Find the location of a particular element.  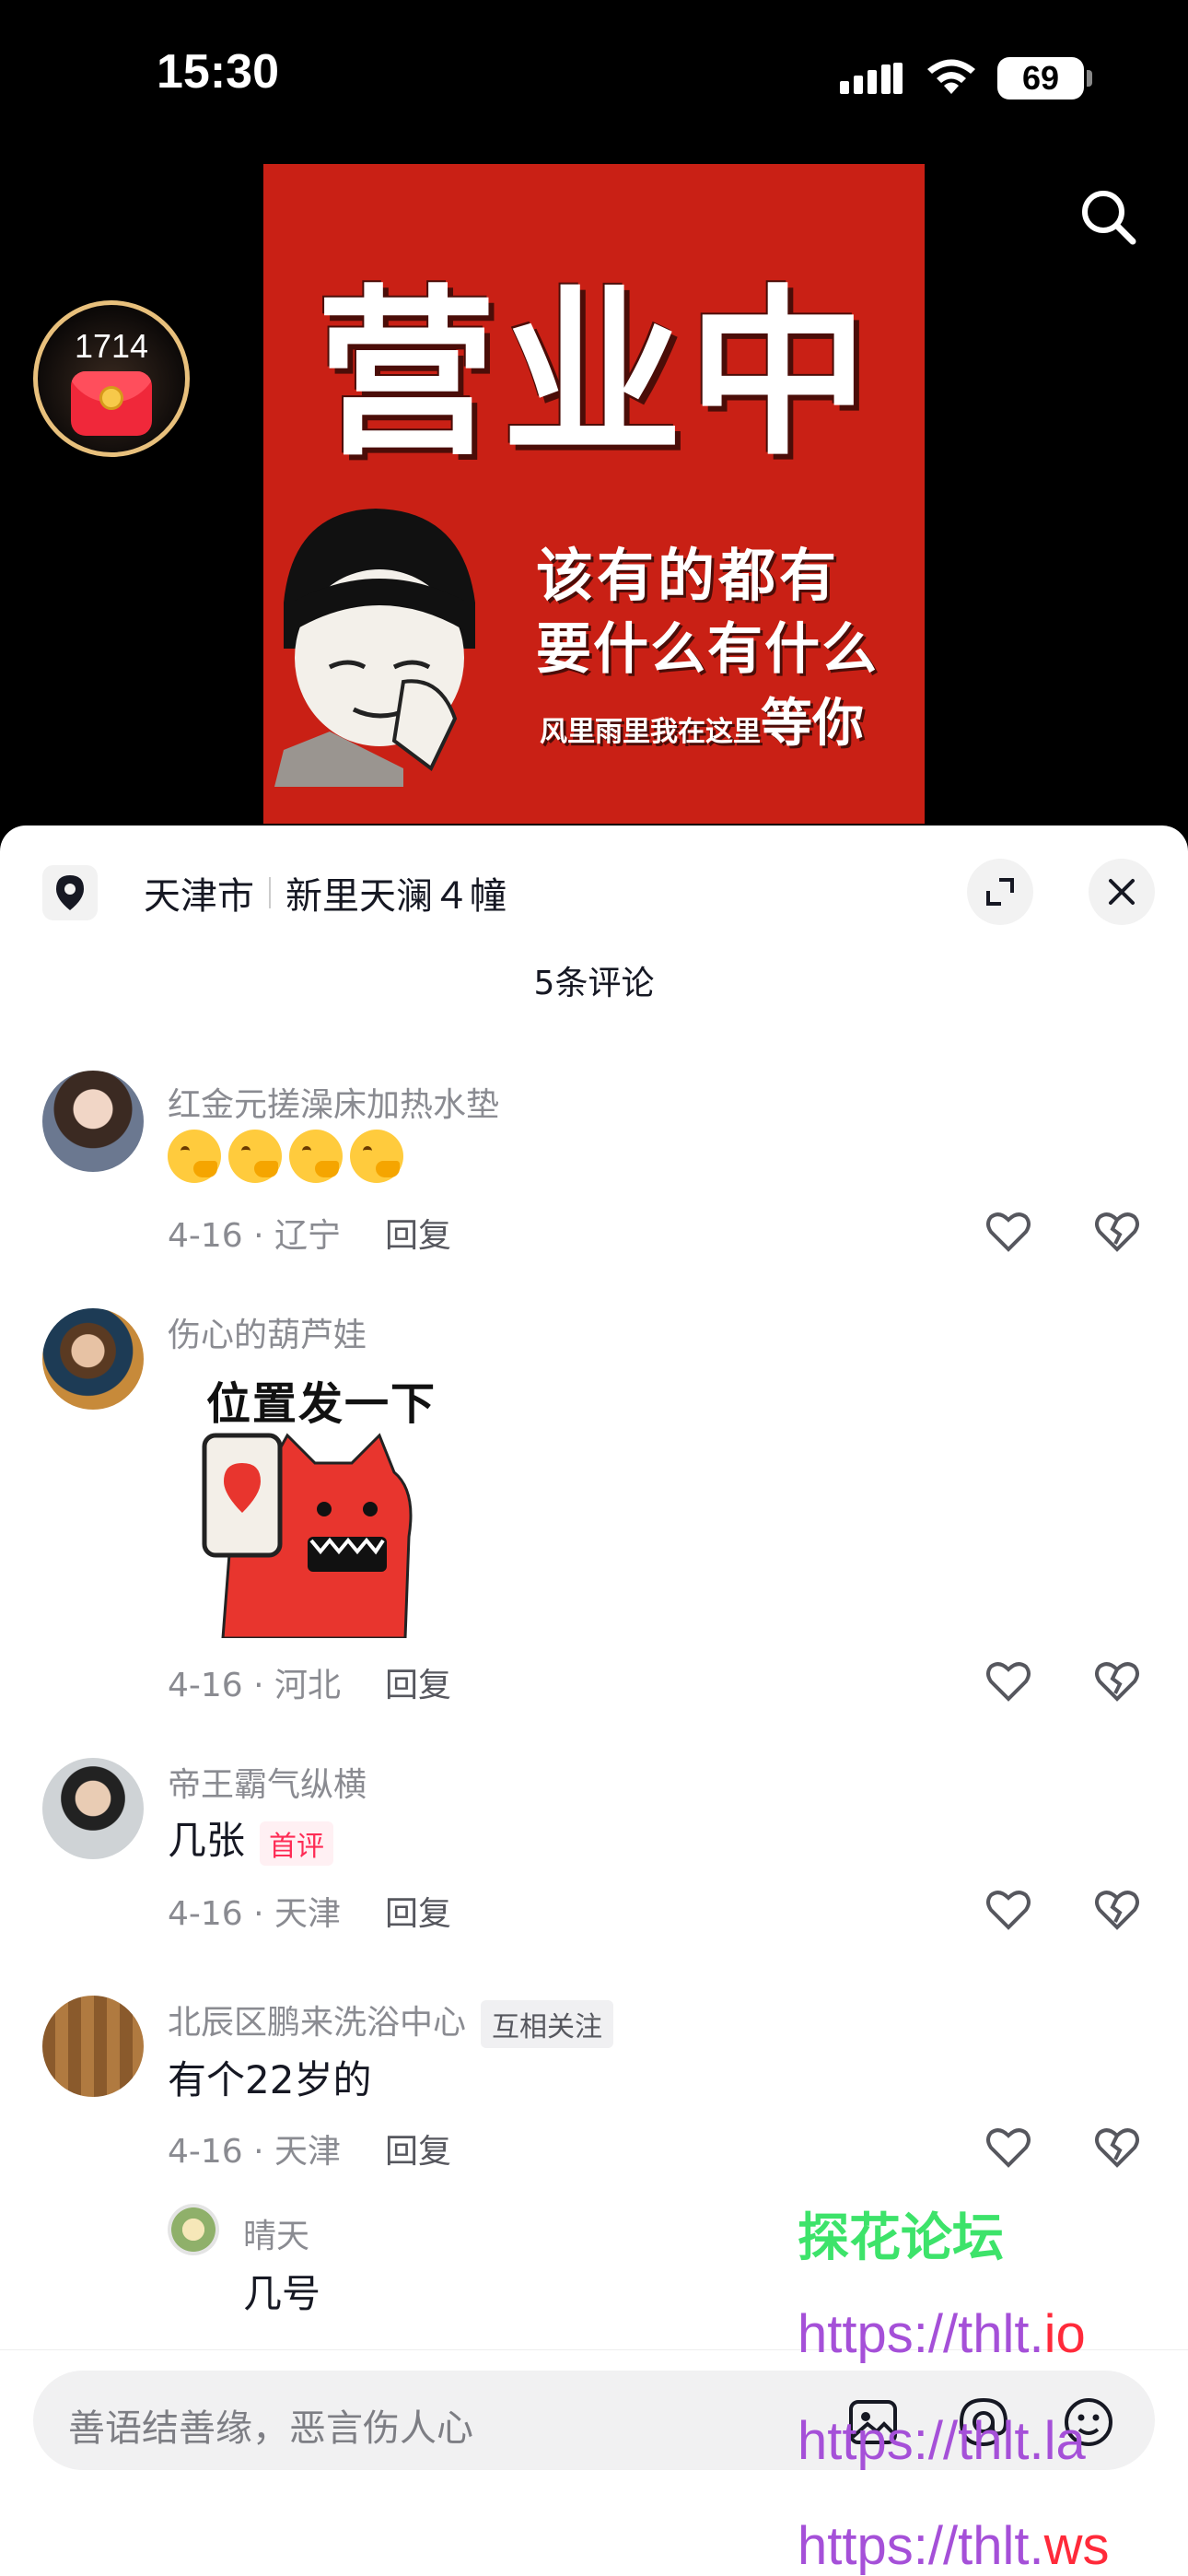

watermark-url-2: https://thlt.la is located at coordinates (942, 2441).